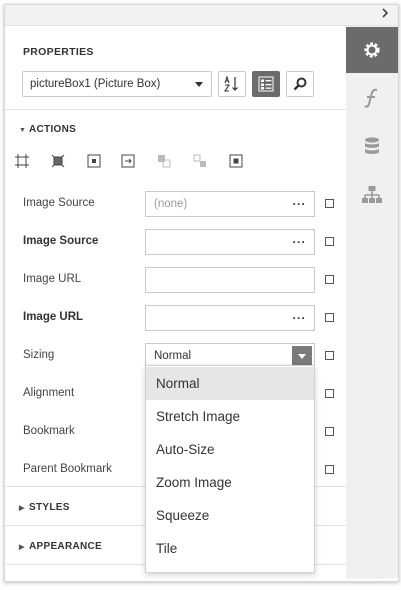 The image size is (401, 590). What do you see at coordinates (230, 318) in the screenshot?
I see `image-url-expression-field: ···` at bounding box center [230, 318].